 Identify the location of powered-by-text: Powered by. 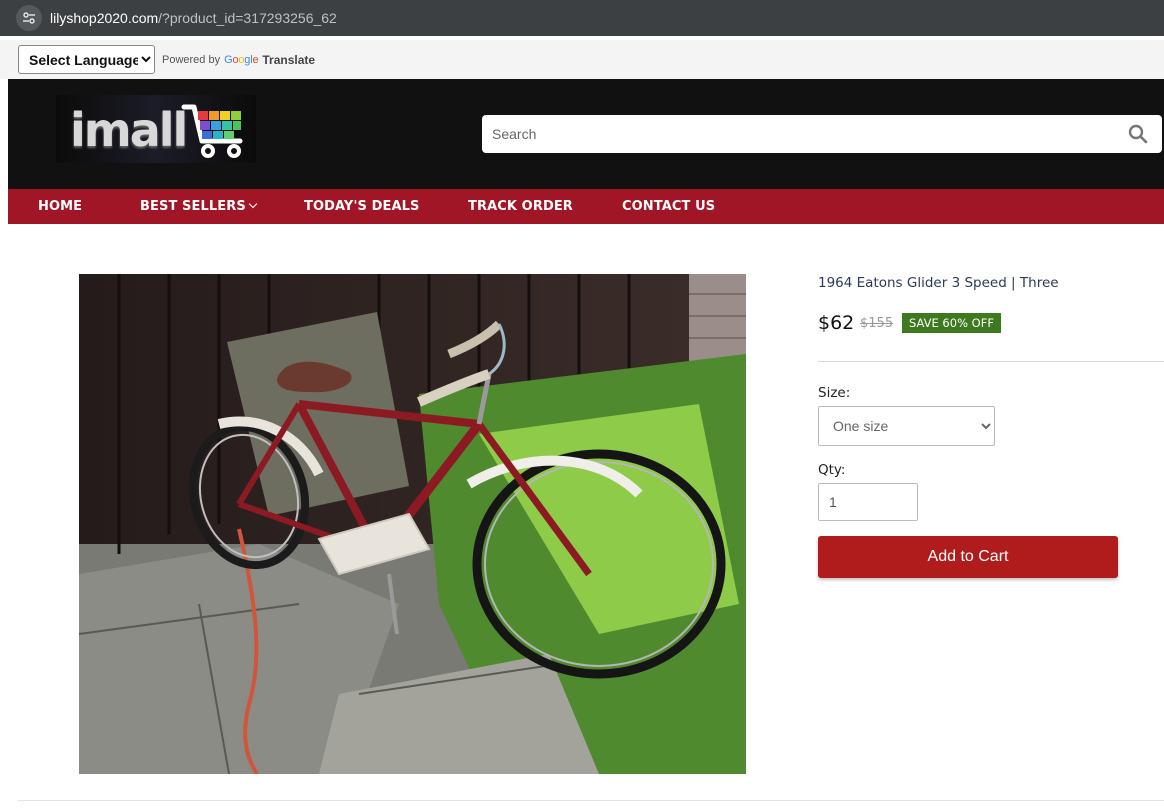
(191, 60).